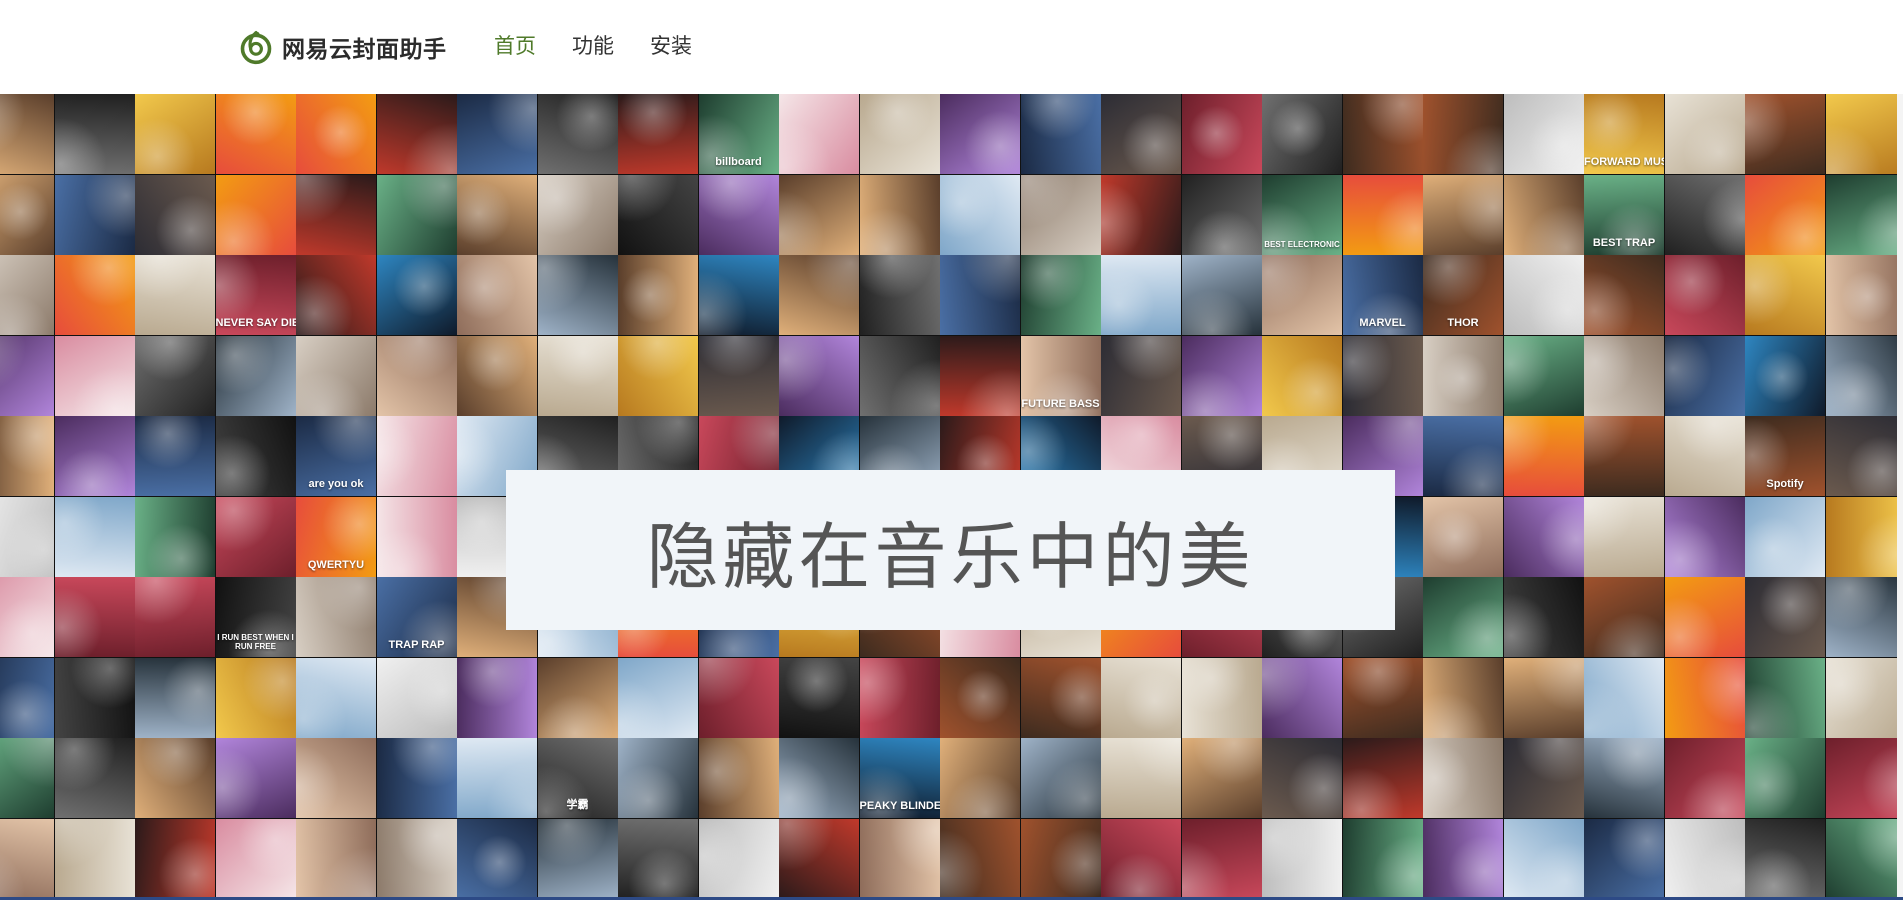 Image resolution: width=1903 pixels, height=900 pixels. I want to click on nav-home: 首页, so click(515, 46).